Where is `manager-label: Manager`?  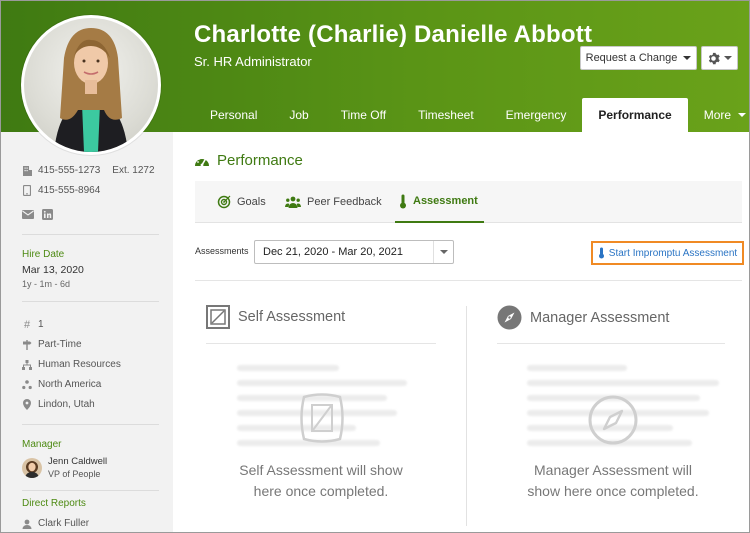
manager-label: Manager is located at coordinates (42, 444).